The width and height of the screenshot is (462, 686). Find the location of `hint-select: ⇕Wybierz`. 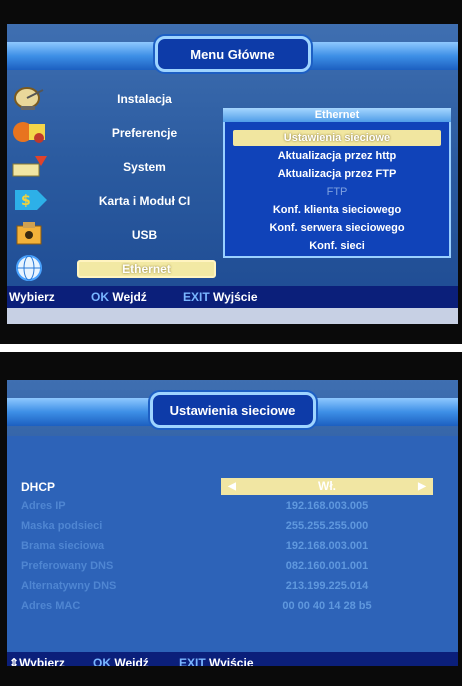

hint-select: ⇕Wybierz is located at coordinates (37, 661).